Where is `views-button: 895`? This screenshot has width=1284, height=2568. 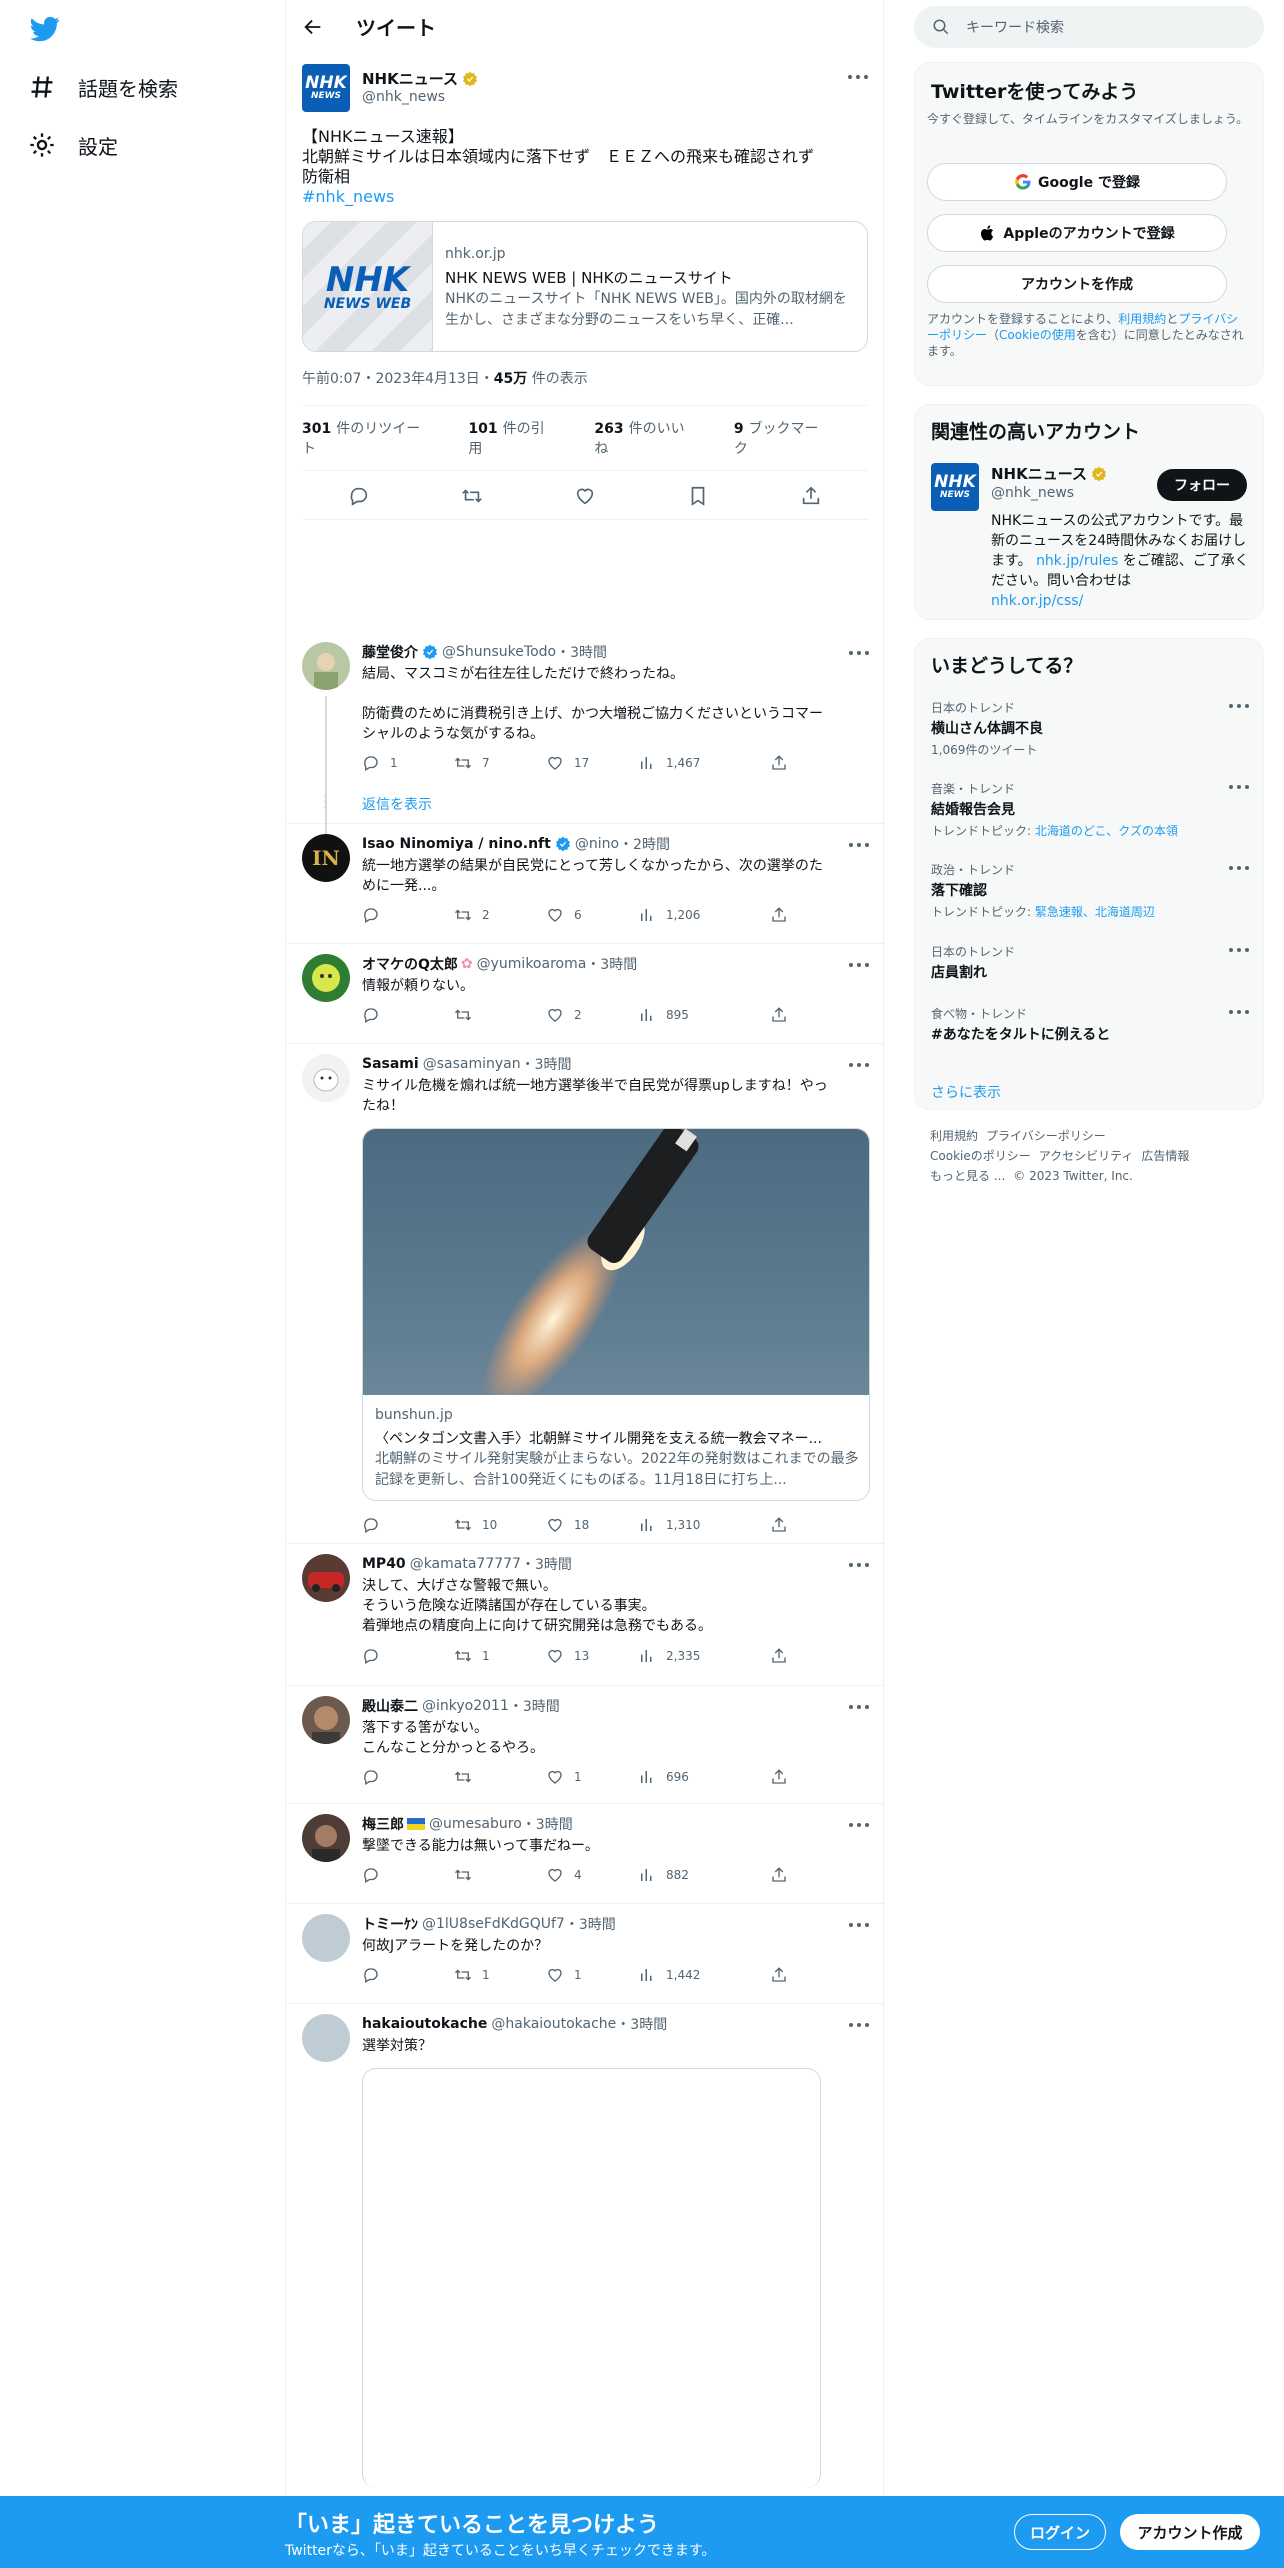
views-button: 895 is located at coordinates (663, 1015).